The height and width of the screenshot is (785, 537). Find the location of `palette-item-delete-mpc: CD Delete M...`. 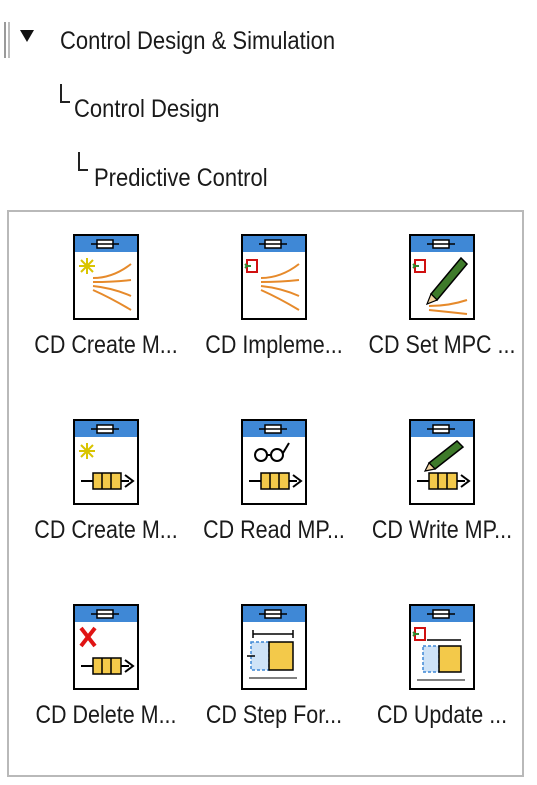

palette-item-delete-mpc: CD Delete M... is located at coordinates (107, 674).